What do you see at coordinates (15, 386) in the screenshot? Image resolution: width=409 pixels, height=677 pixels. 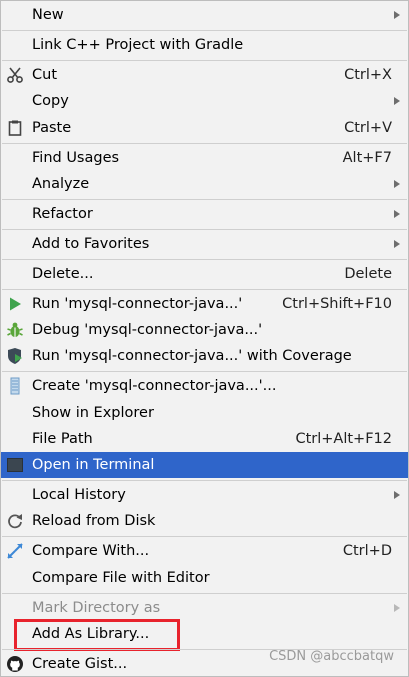 I see `config-icon` at bounding box center [15, 386].